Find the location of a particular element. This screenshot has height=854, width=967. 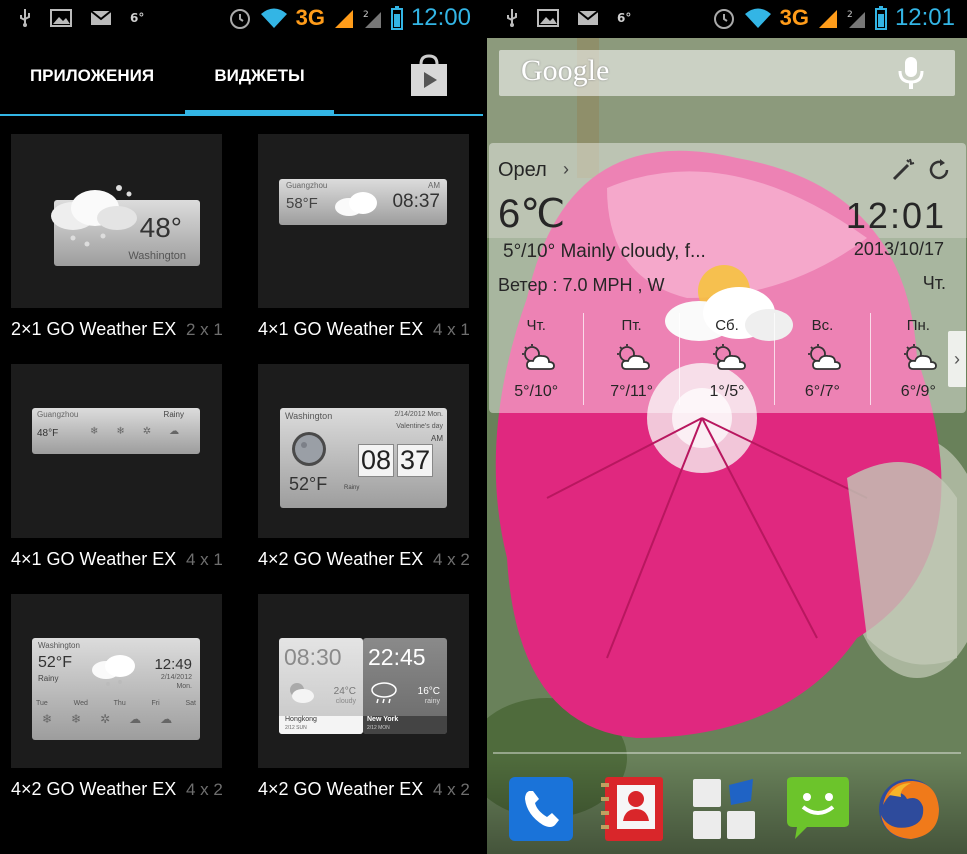

status-clock: 12:01 is located at coordinates (924, 17).